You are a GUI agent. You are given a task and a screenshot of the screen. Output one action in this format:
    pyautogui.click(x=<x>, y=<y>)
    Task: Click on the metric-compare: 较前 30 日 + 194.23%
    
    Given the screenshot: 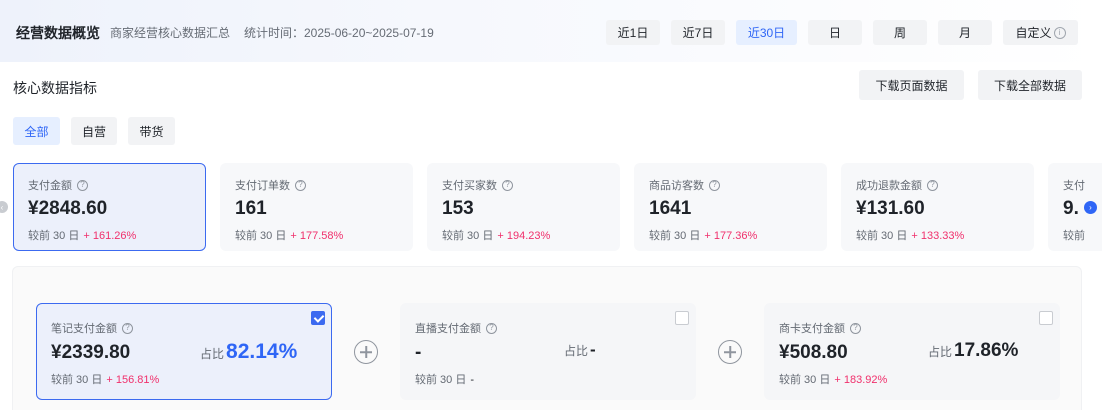 What is the action you would take?
    pyautogui.click(x=496, y=235)
    